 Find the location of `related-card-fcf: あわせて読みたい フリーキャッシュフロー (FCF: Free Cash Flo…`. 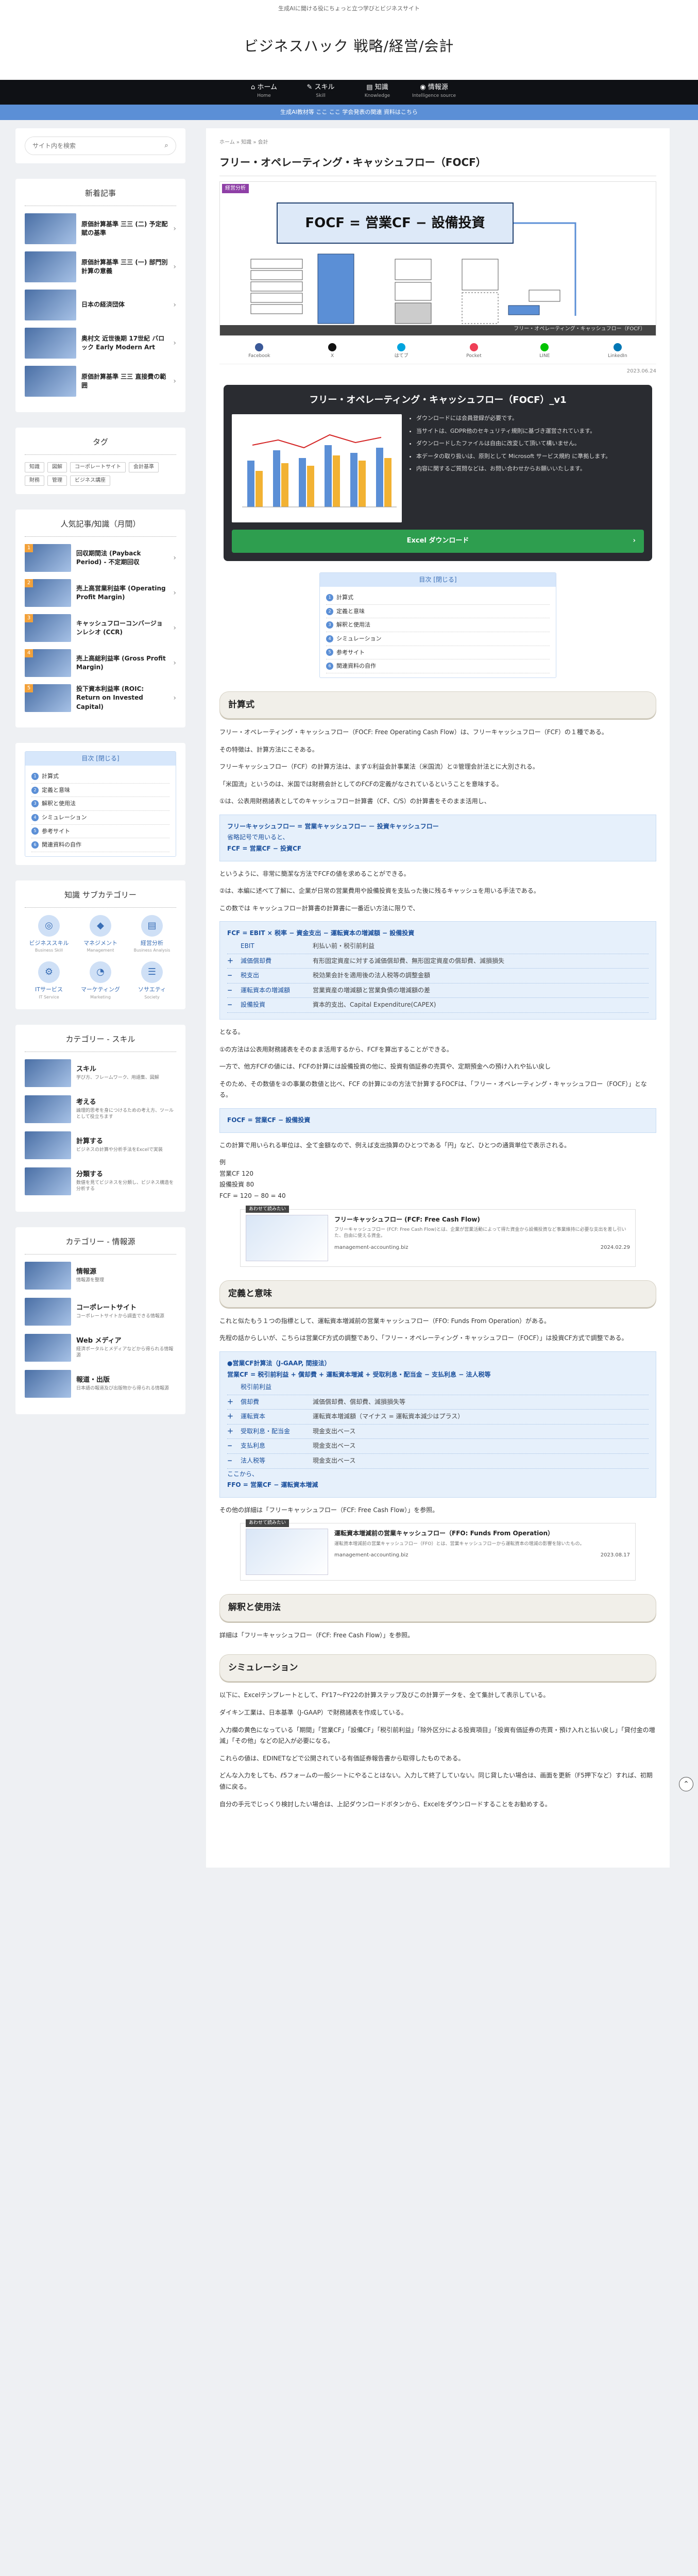

related-card-fcf: あわせて読みたい フリーキャッシュフロー (FCF: Free Cash Flo… is located at coordinates (438, 1236).